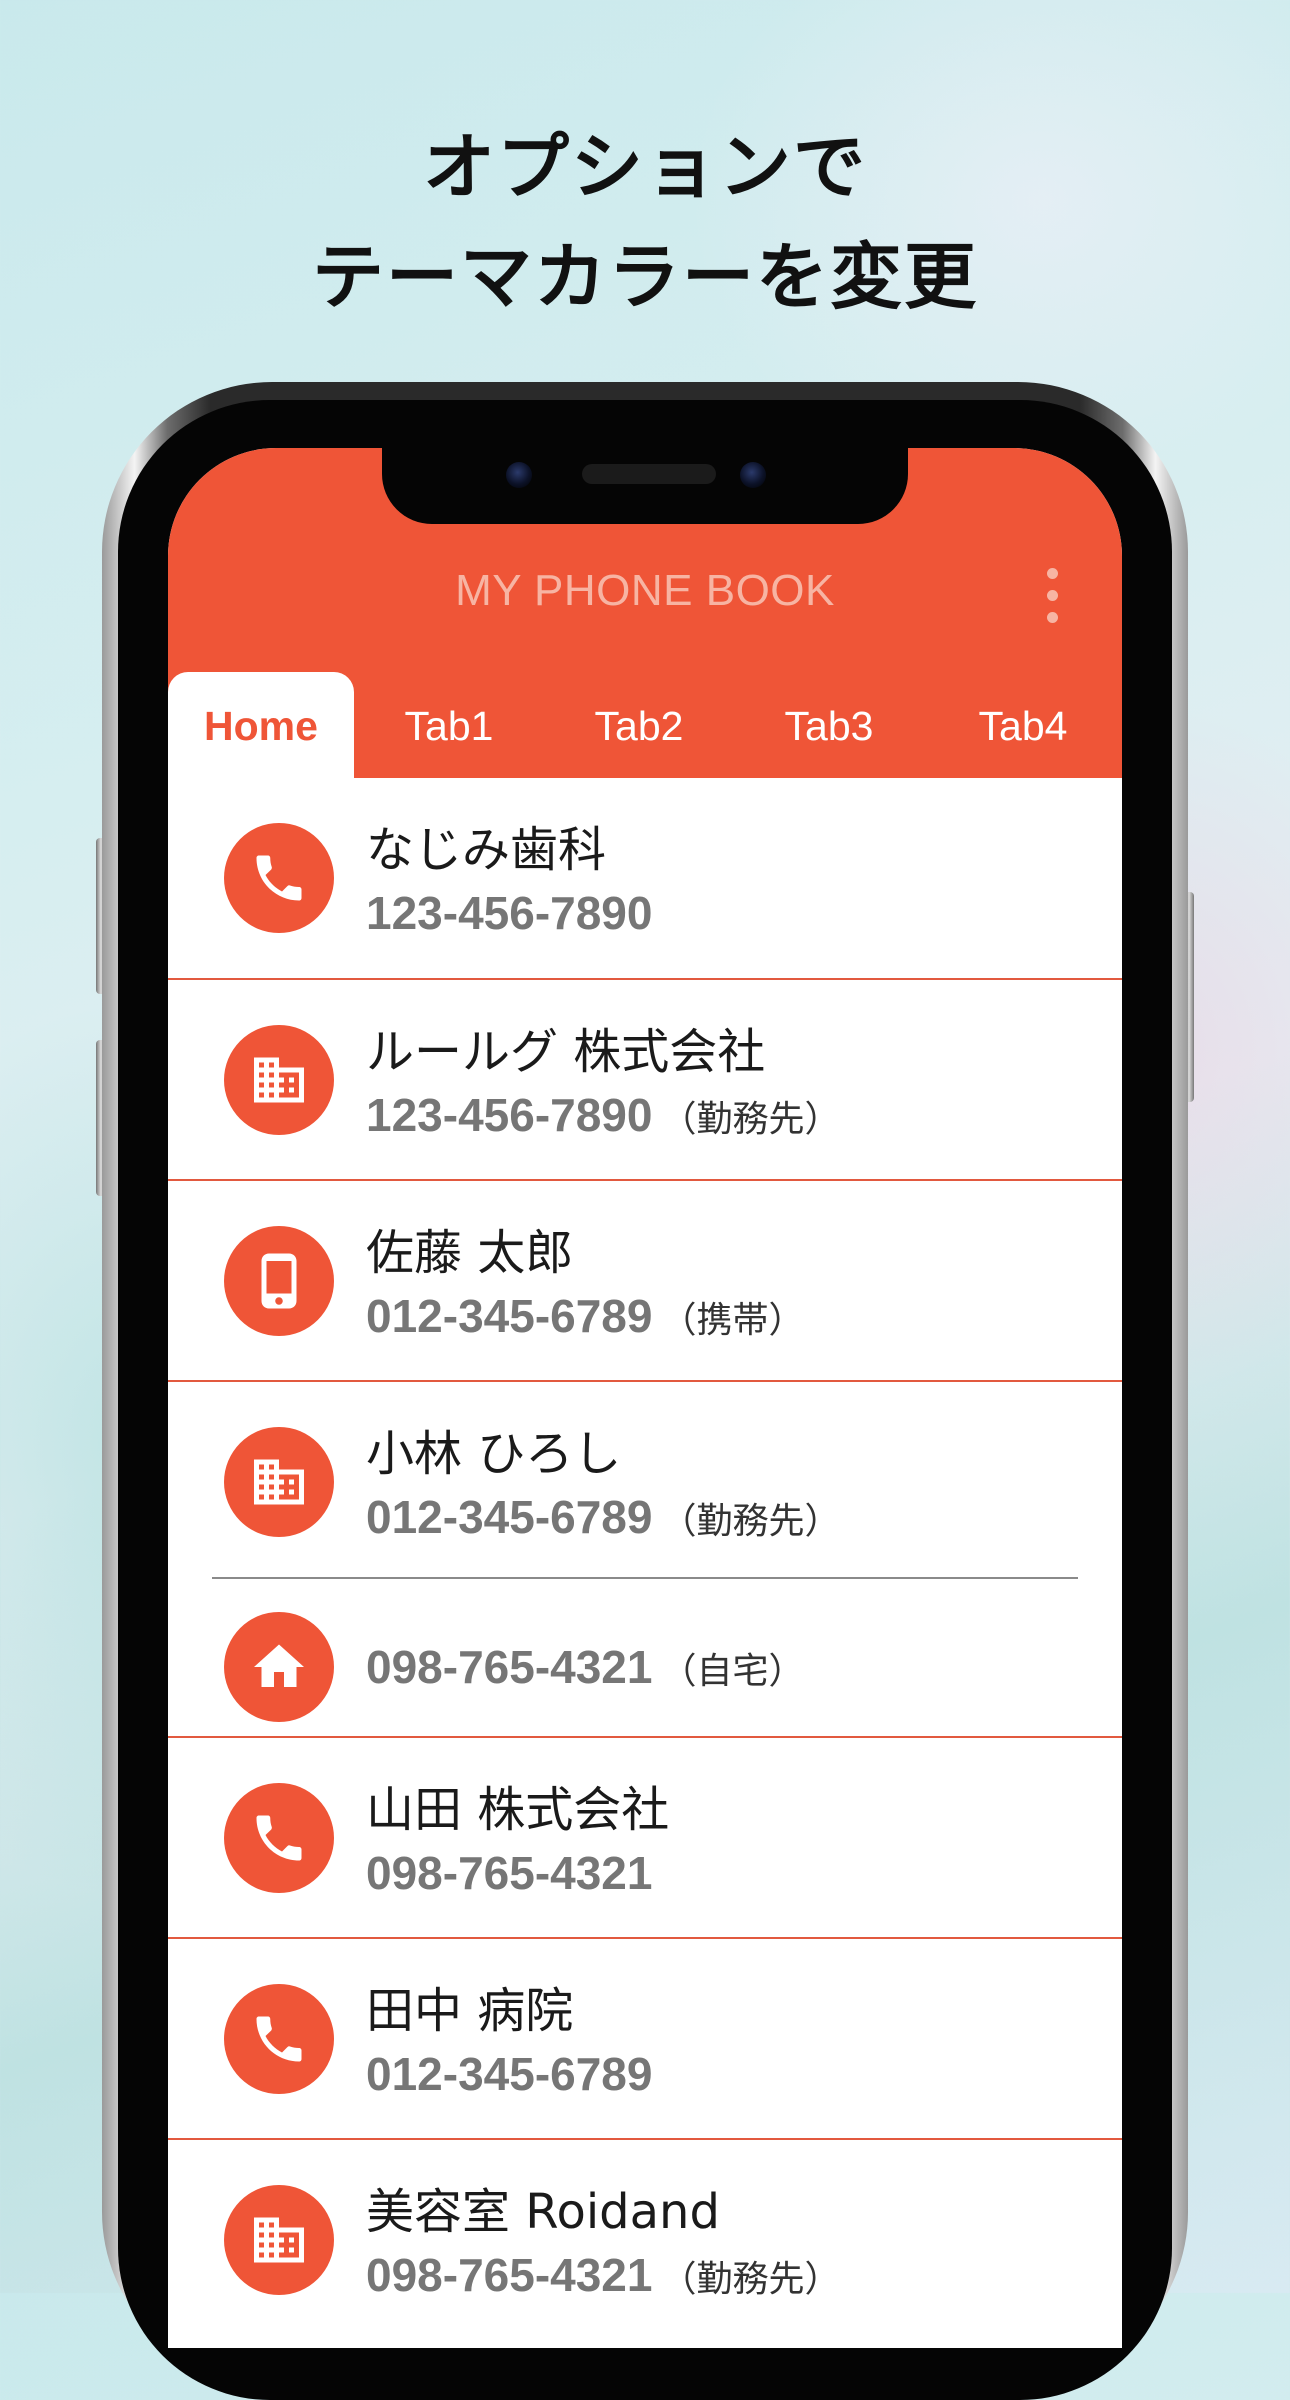 The image size is (1290, 2400). Describe the element at coordinates (470, 2011) in the screenshot. I see `contact-name: 田中 病院` at that location.